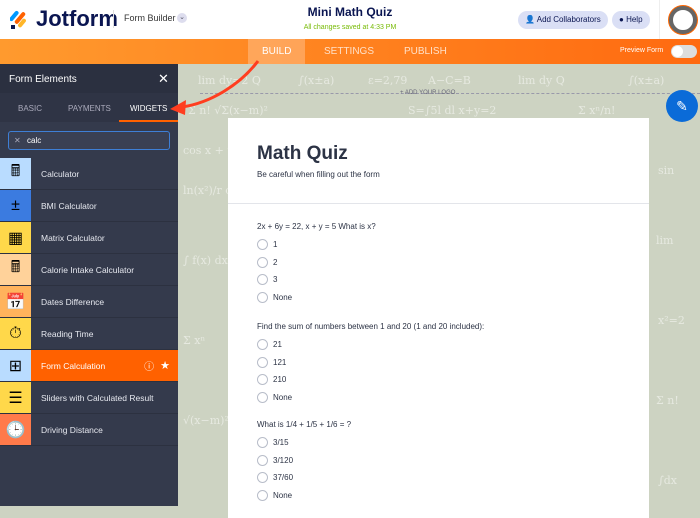  What do you see at coordinates (89, 238) in the screenshot?
I see `widget-item: ▦ Matrix Calculator` at bounding box center [89, 238].